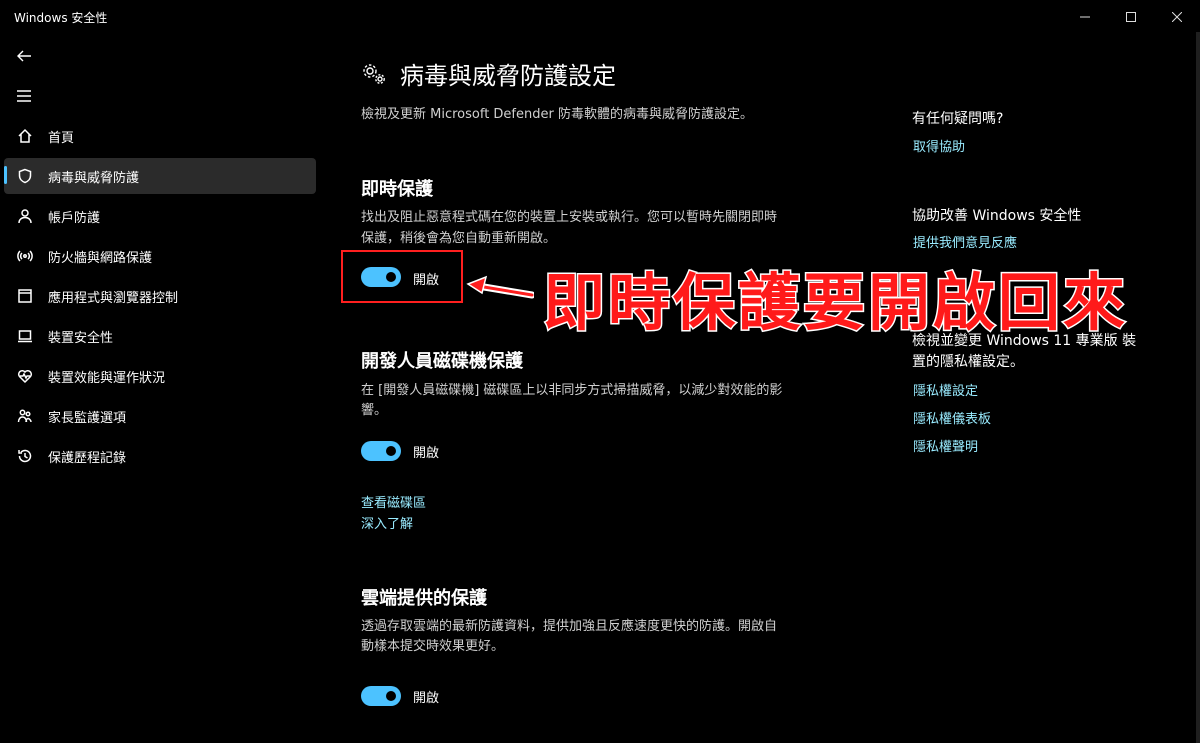  I want to click on maximize-button, so click(1131, 17).